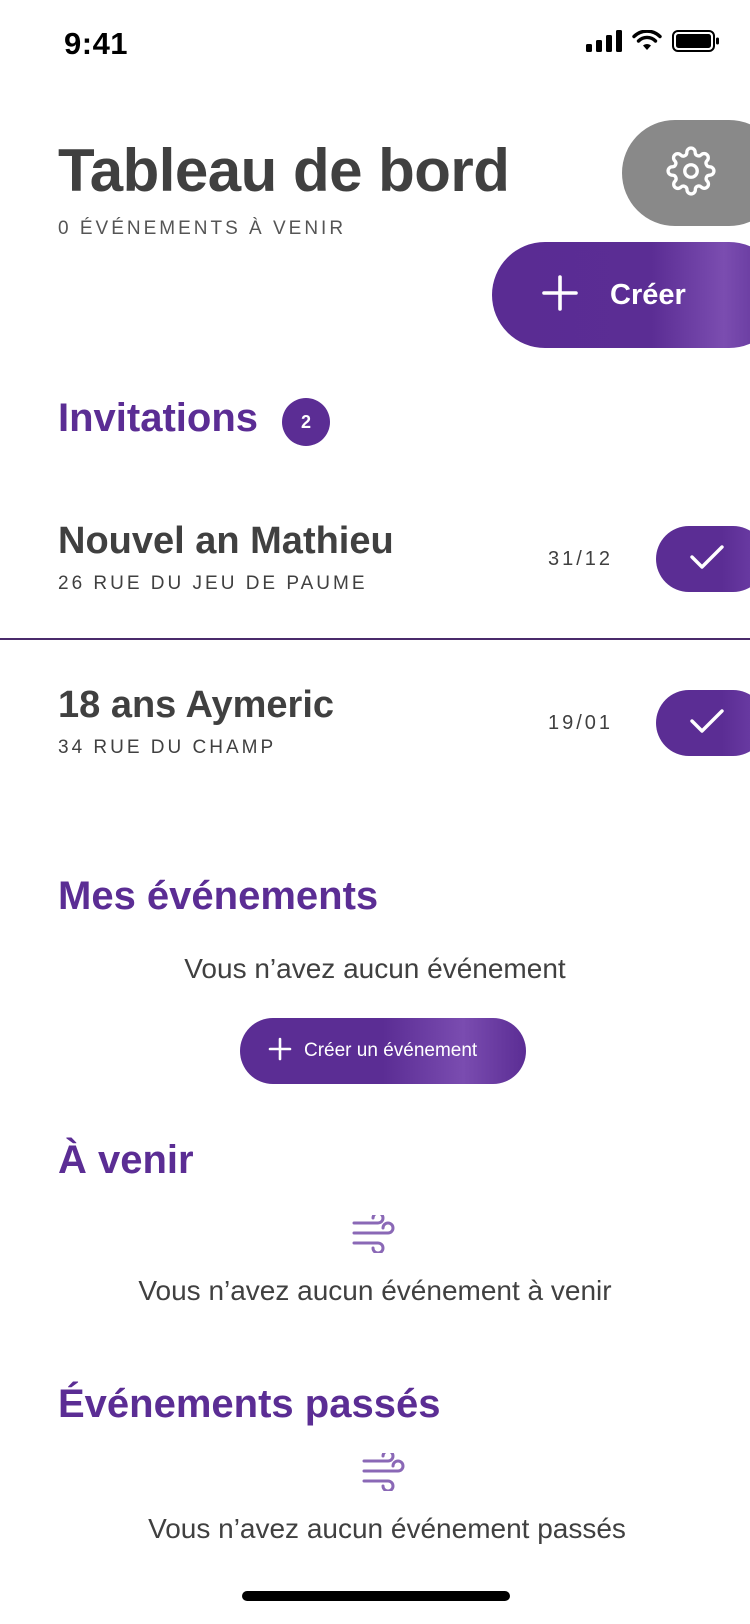  What do you see at coordinates (306, 422) in the screenshot?
I see `invitations-count-badge: 2` at bounding box center [306, 422].